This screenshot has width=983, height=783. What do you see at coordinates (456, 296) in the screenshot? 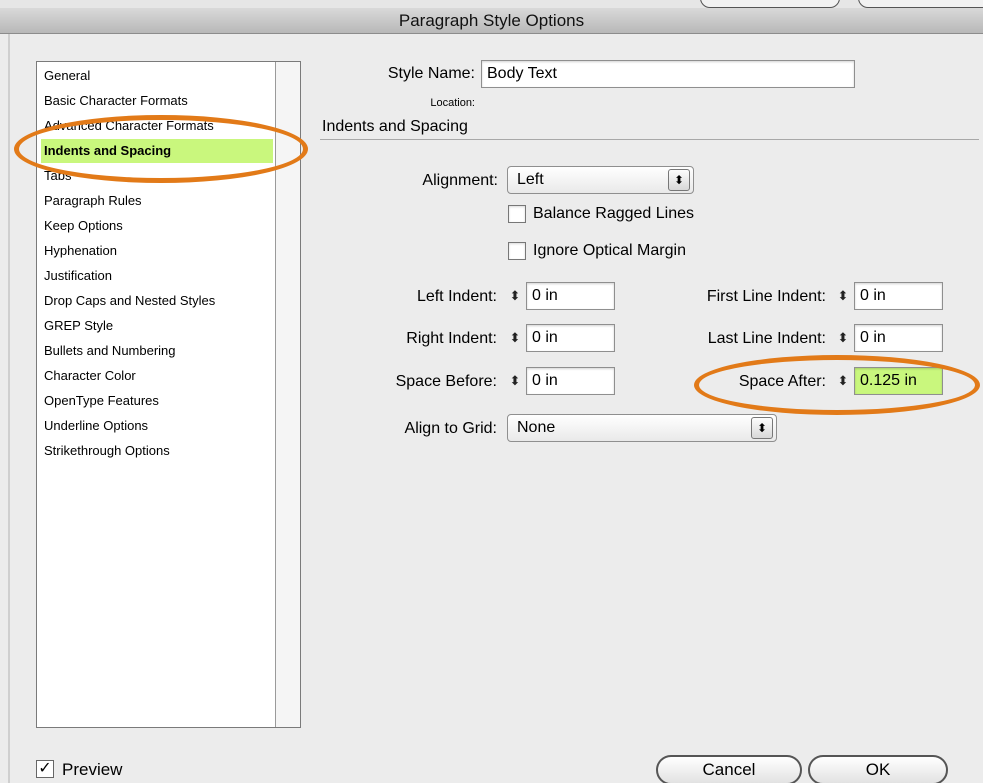
I see `left-indent-label: Left Indent:` at bounding box center [456, 296].